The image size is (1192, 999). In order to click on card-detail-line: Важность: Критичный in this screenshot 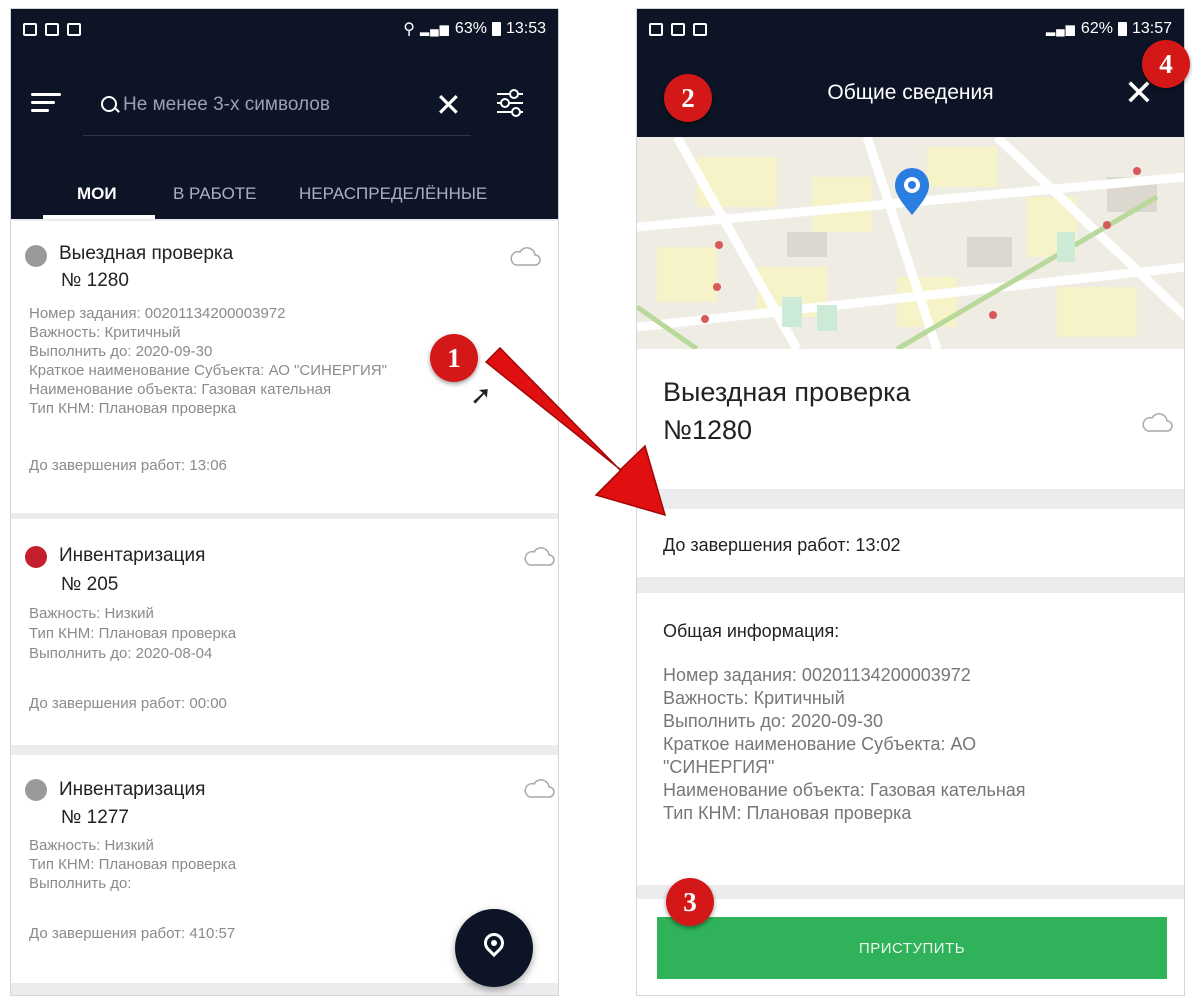, I will do `click(105, 332)`.